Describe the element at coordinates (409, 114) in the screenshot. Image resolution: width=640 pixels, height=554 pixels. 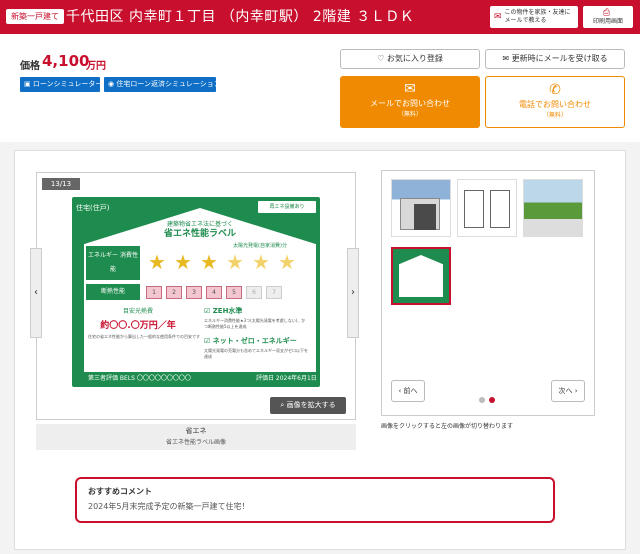
I see `mail-inquiry-sub: （無料）` at that location.